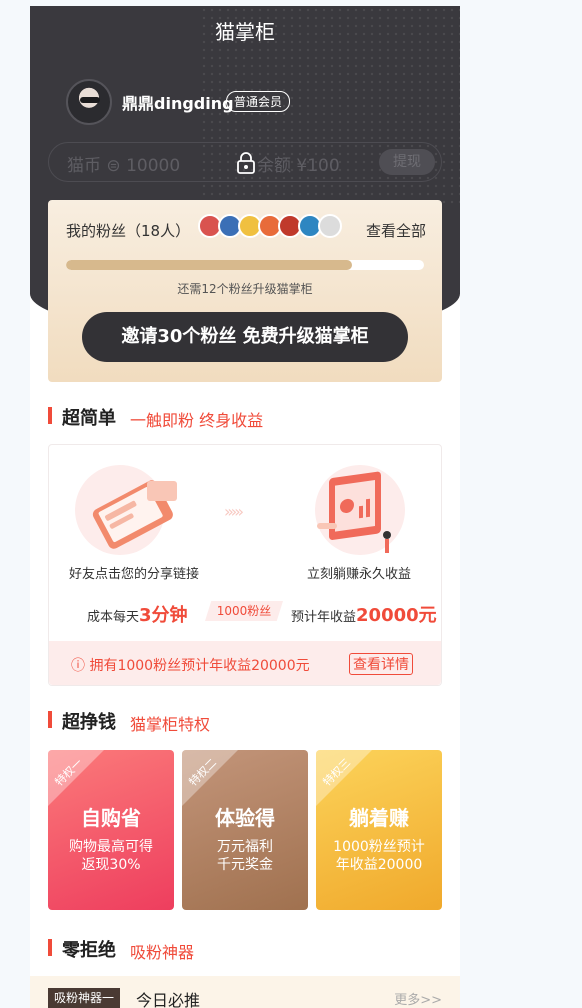 Image resolution: width=582 pixels, height=1008 pixels. Describe the element at coordinates (178, 103) in the screenshot. I see `user-name: 鼎鼎dingding` at that location.